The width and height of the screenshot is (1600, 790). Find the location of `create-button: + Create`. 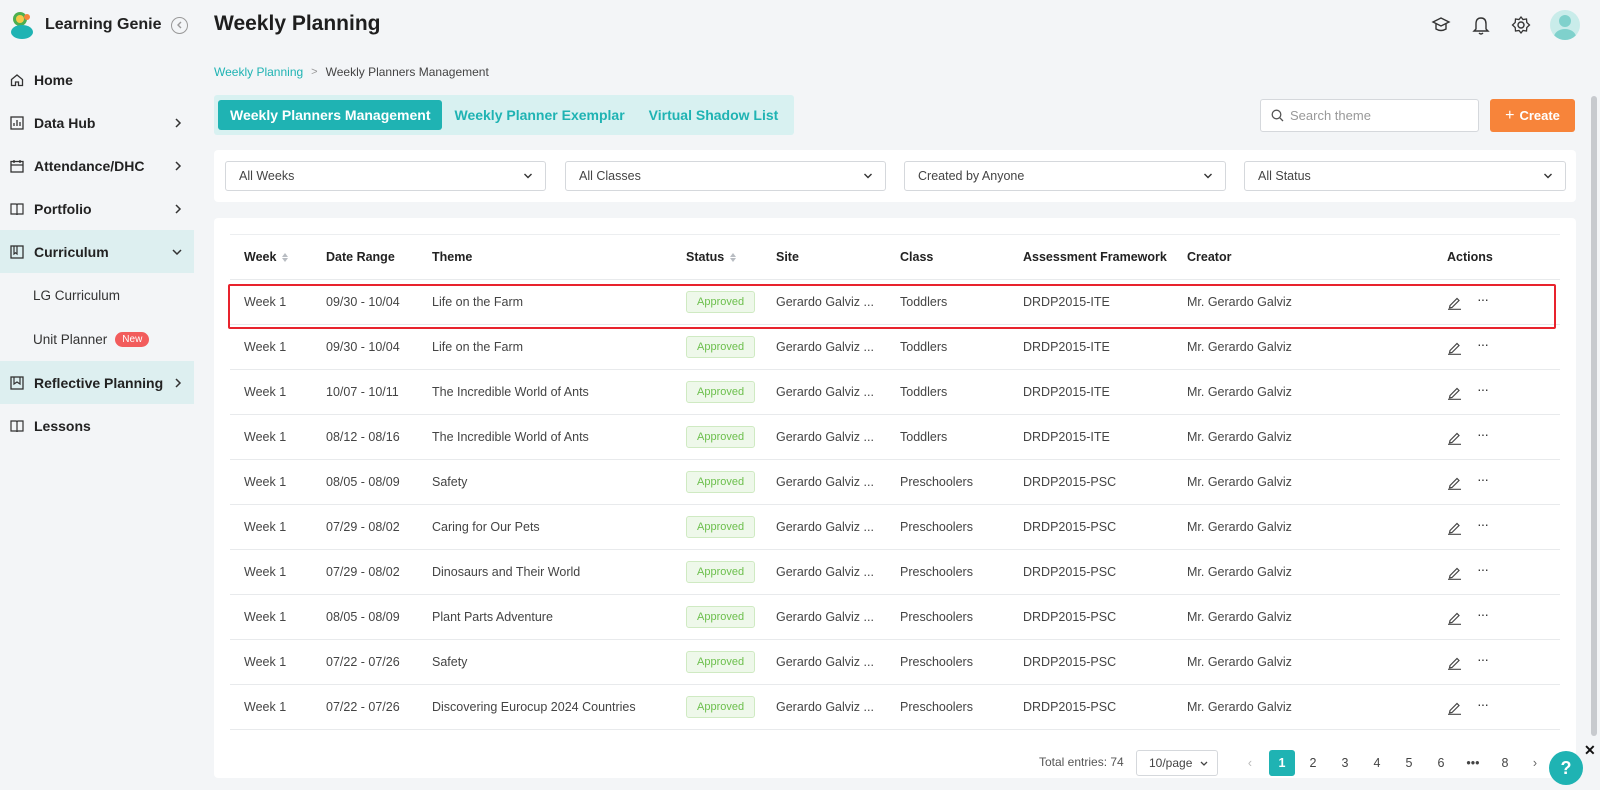

create-button: + Create is located at coordinates (1532, 115).